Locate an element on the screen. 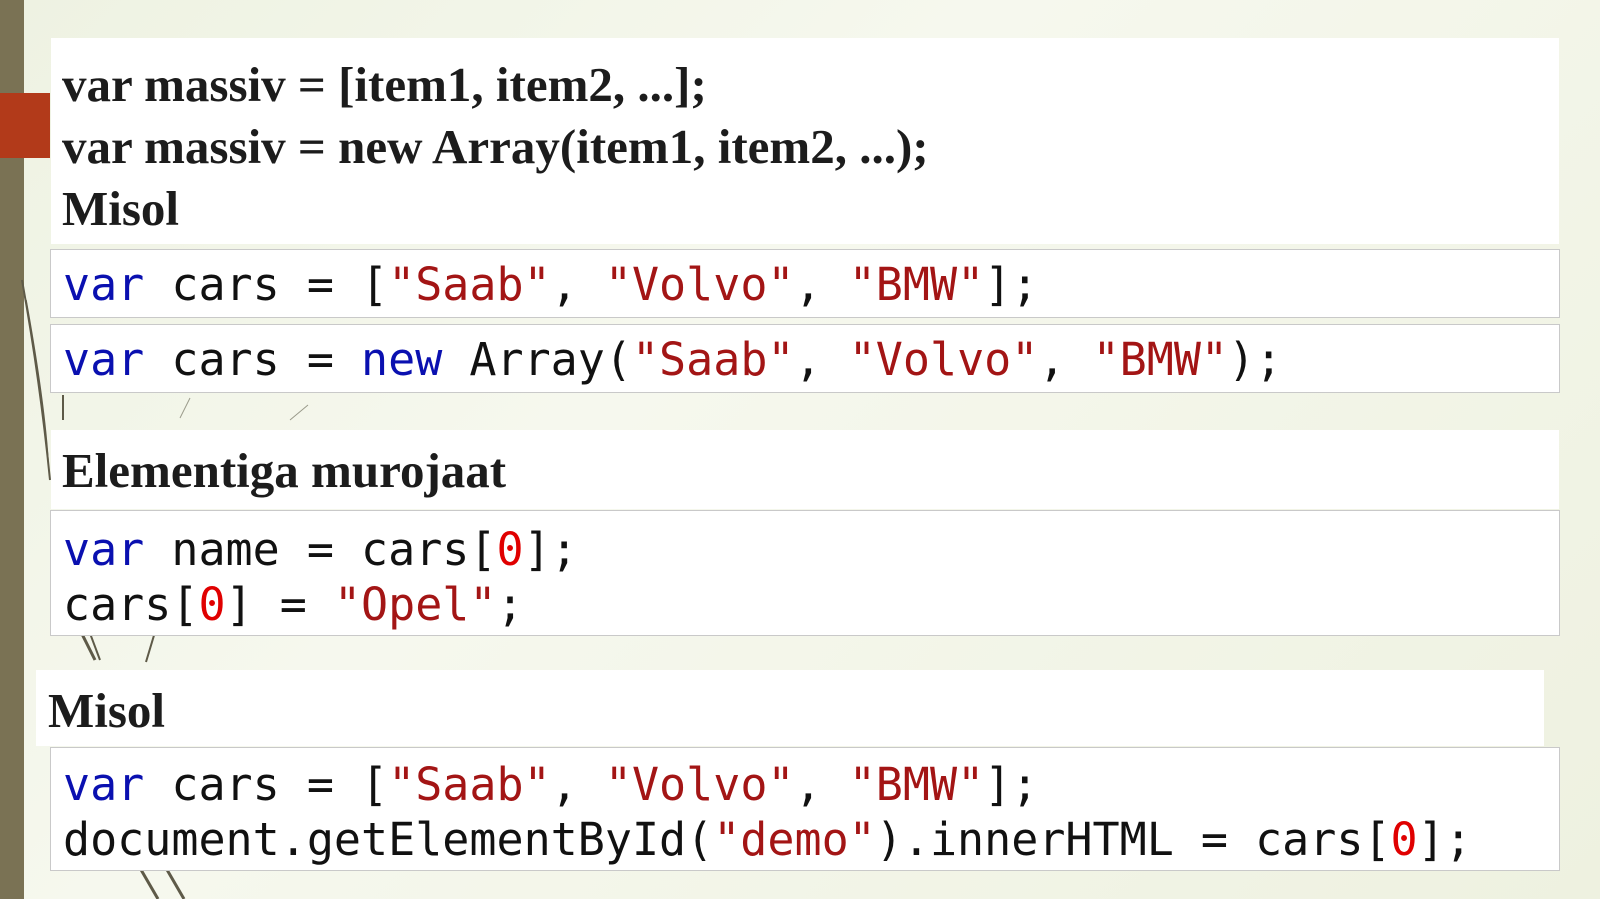  code-line-assign: cars[0] = "Opel"; is located at coordinates (293, 604).